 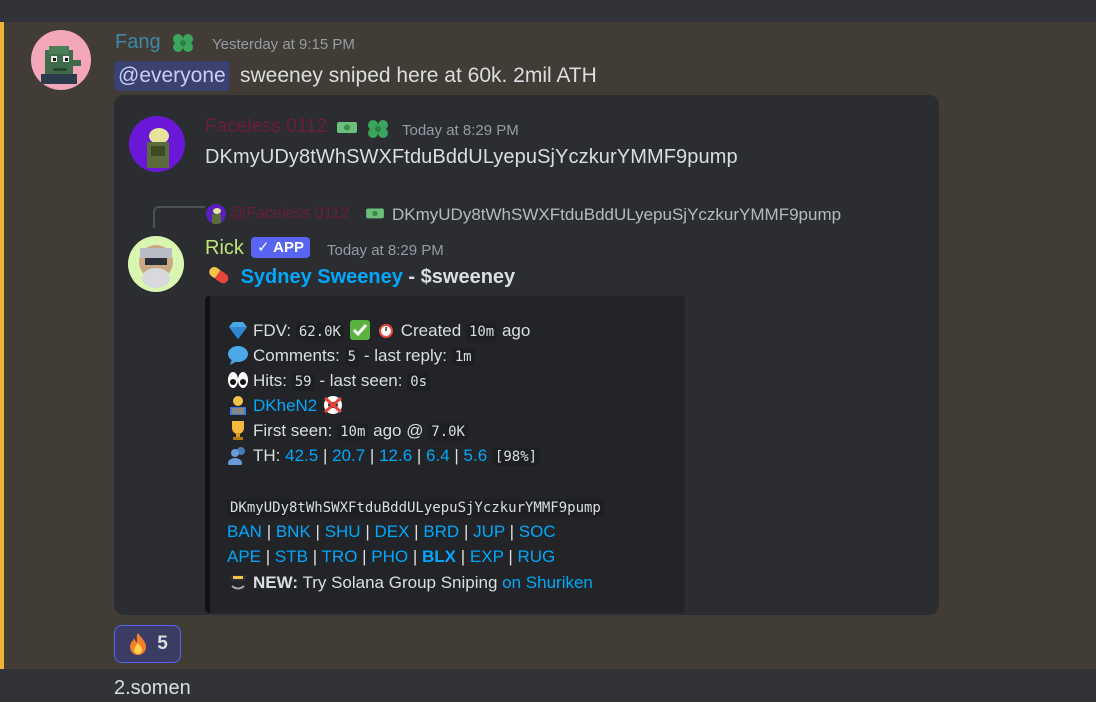 I want to click on created-suffix: ago, so click(x=516, y=330).